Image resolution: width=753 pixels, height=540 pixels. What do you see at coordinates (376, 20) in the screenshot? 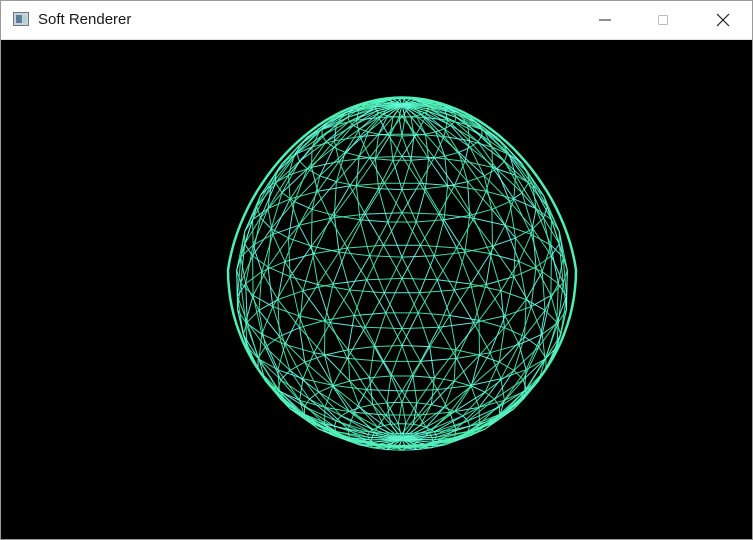
I see `title-bar: Soft Renderer` at bounding box center [376, 20].